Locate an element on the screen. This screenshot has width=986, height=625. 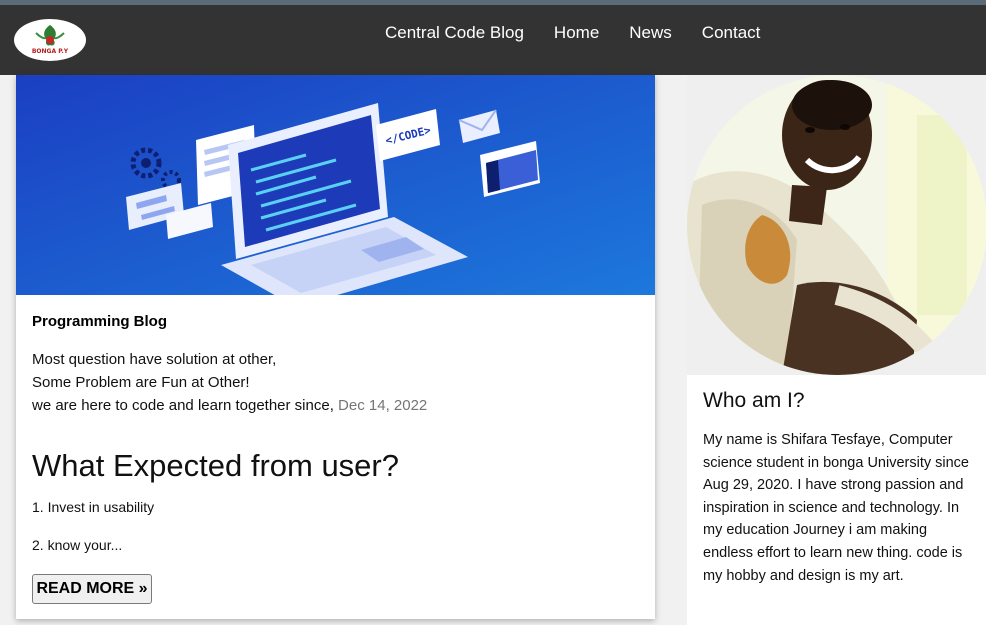
read-more-button: READ MORE » is located at coordinates (92, 589).